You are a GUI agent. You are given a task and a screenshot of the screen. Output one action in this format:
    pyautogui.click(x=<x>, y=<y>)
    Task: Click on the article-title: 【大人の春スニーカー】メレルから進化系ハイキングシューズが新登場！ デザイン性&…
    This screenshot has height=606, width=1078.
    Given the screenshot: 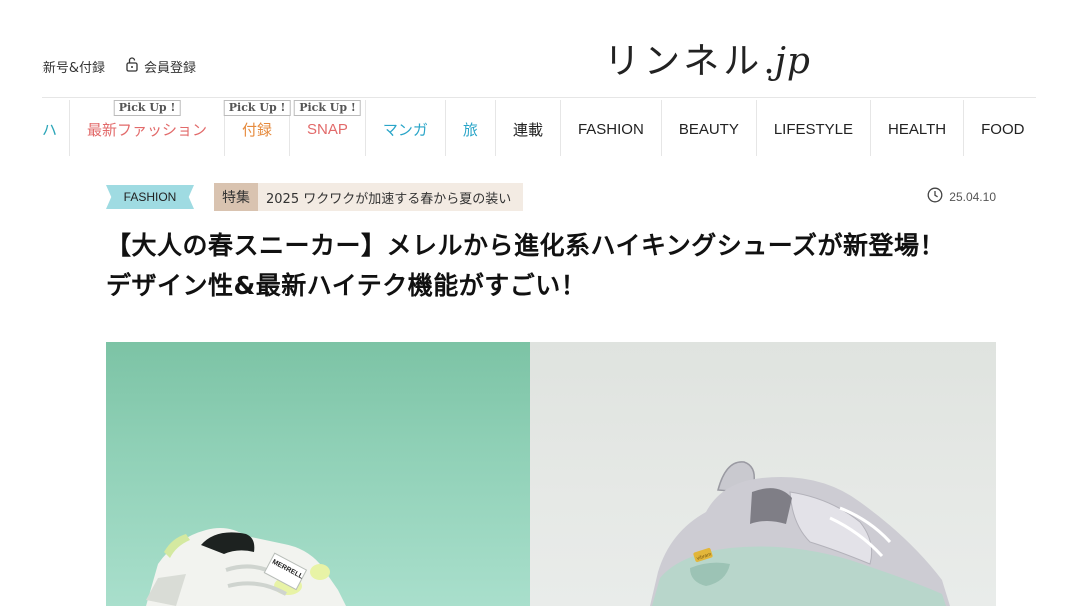 What is the action you would take?
    pyautogui.click(x=556, y=266)
    